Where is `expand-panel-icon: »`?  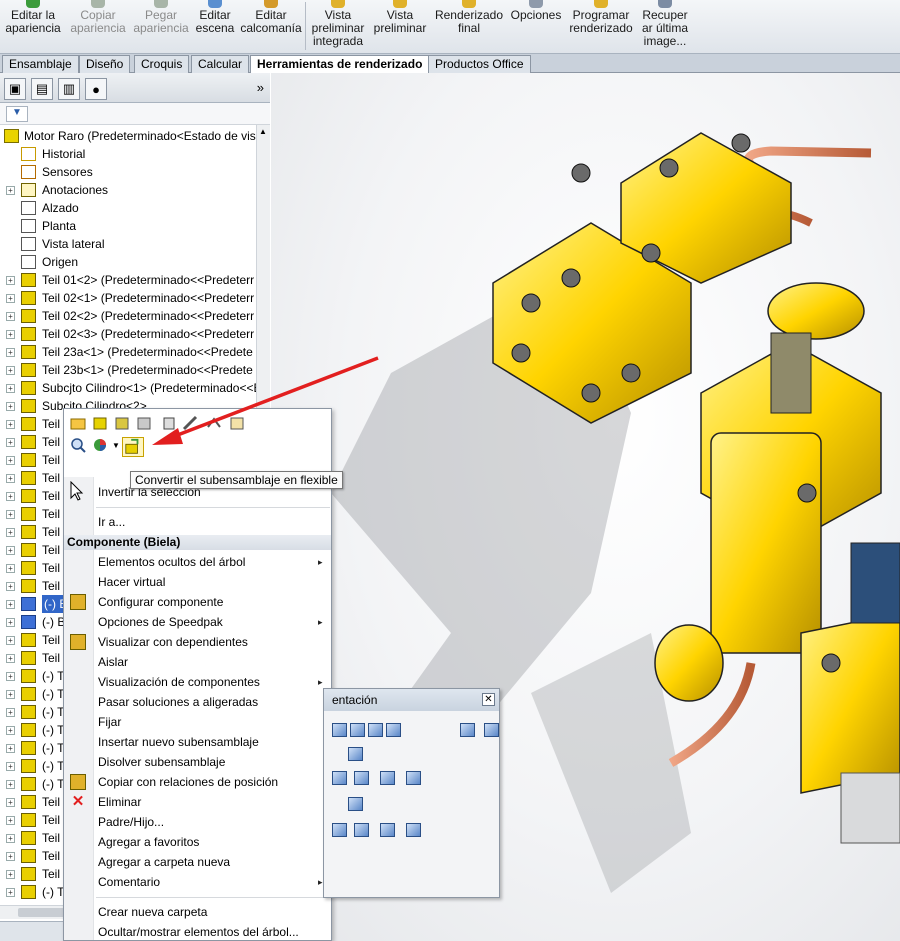
expand-panel-icon: » is located at coordinates (260, 87).